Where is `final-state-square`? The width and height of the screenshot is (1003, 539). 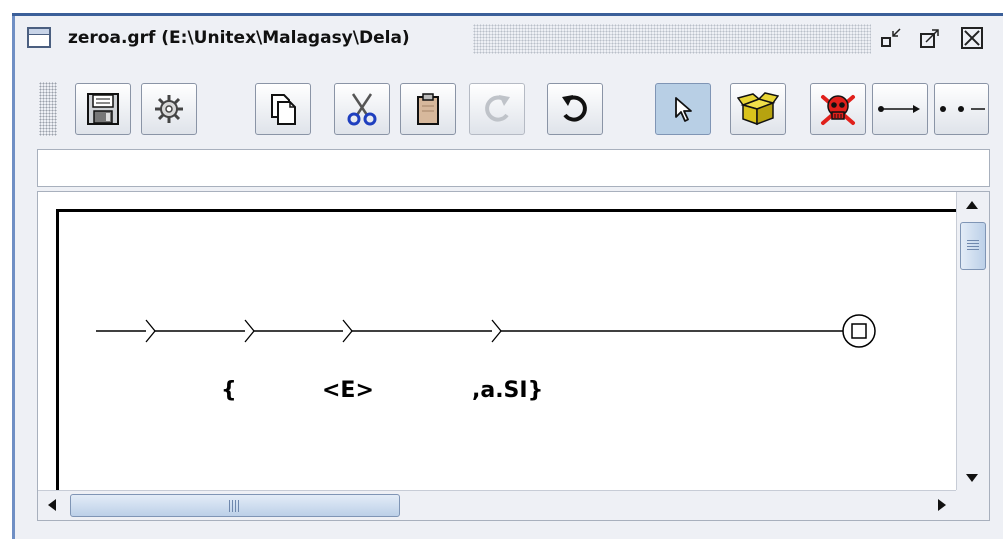 final-state-square is located at coordinates (859, 331).